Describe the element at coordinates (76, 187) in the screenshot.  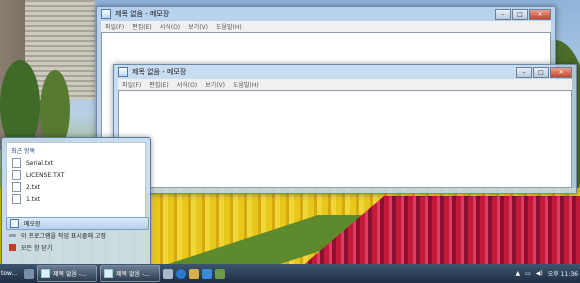
I see `recent-file-item: 2.txt` at that location.